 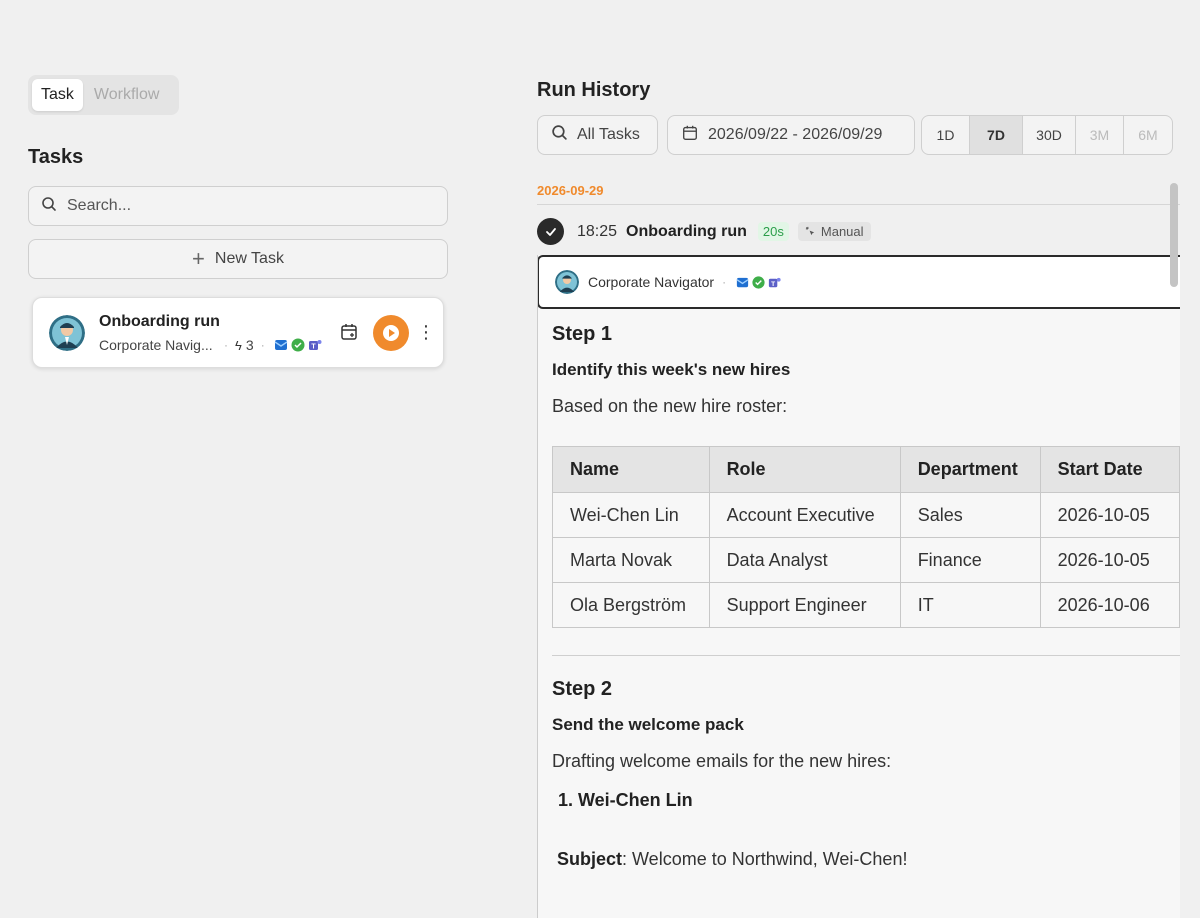 I want to click on column-header: Role, so click(x=804, y=469).